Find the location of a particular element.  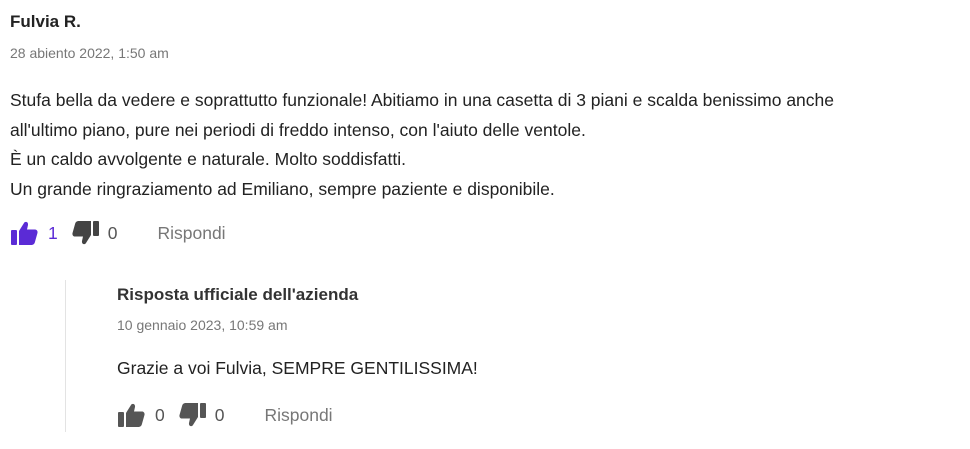

reply-like-count: 0 is located at coordinates (160, 414).